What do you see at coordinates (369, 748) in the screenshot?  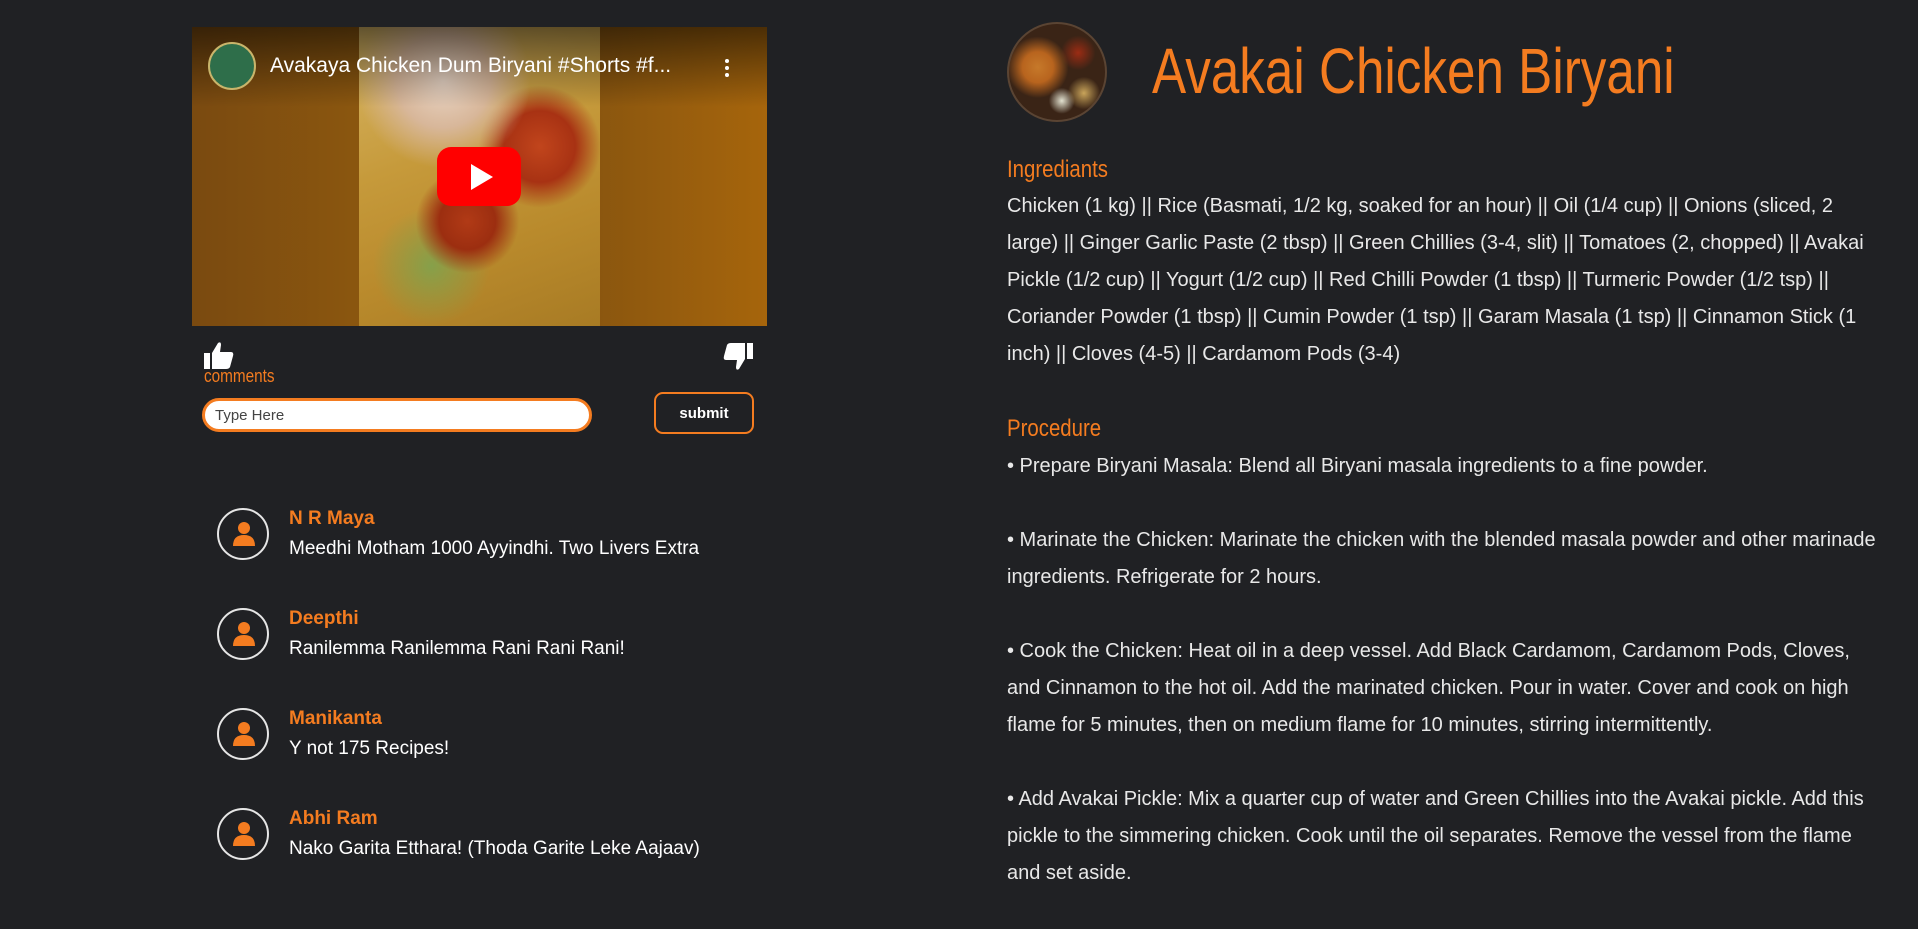 I see `comment-text: Y not 175 Recipes!` at bounding box center [369, 748].